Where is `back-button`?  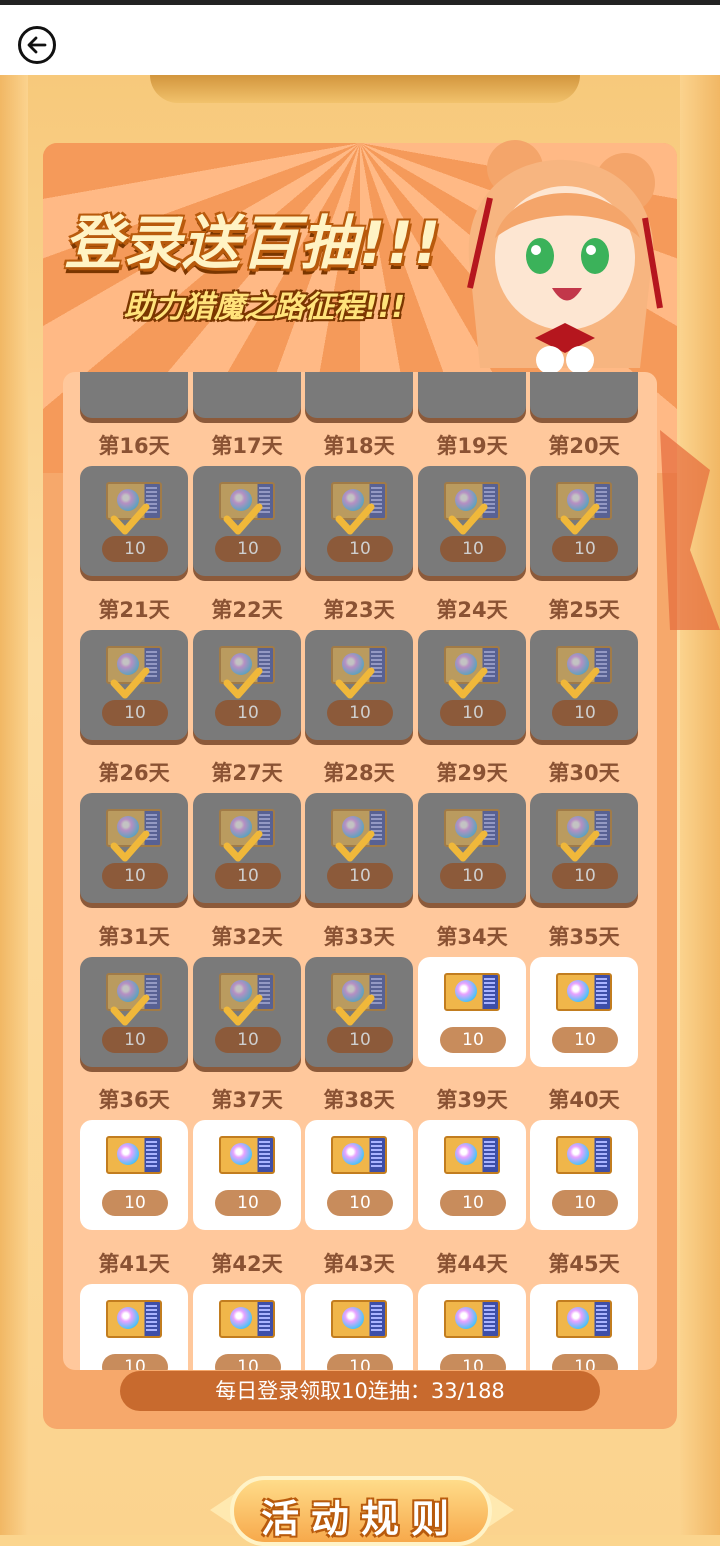 back-button is located at coordinates (37, 45).